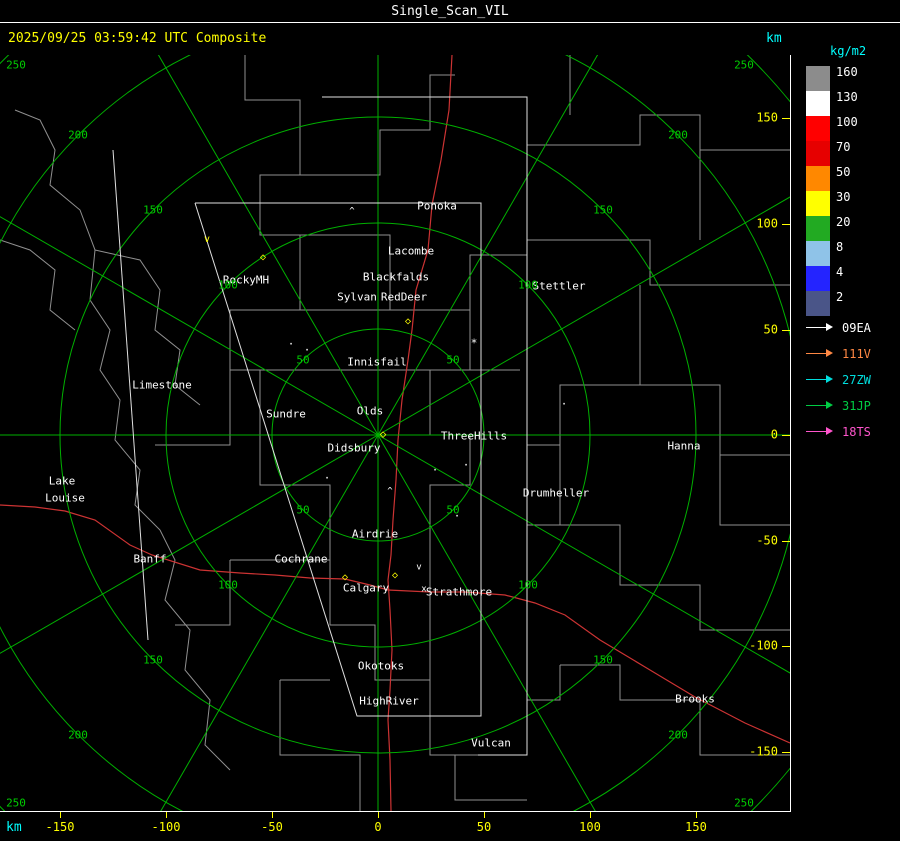 Image resolution: width=900 pixels, height=841 pixels. I want to click on radar-id-label: 111V, so click(856, 354).